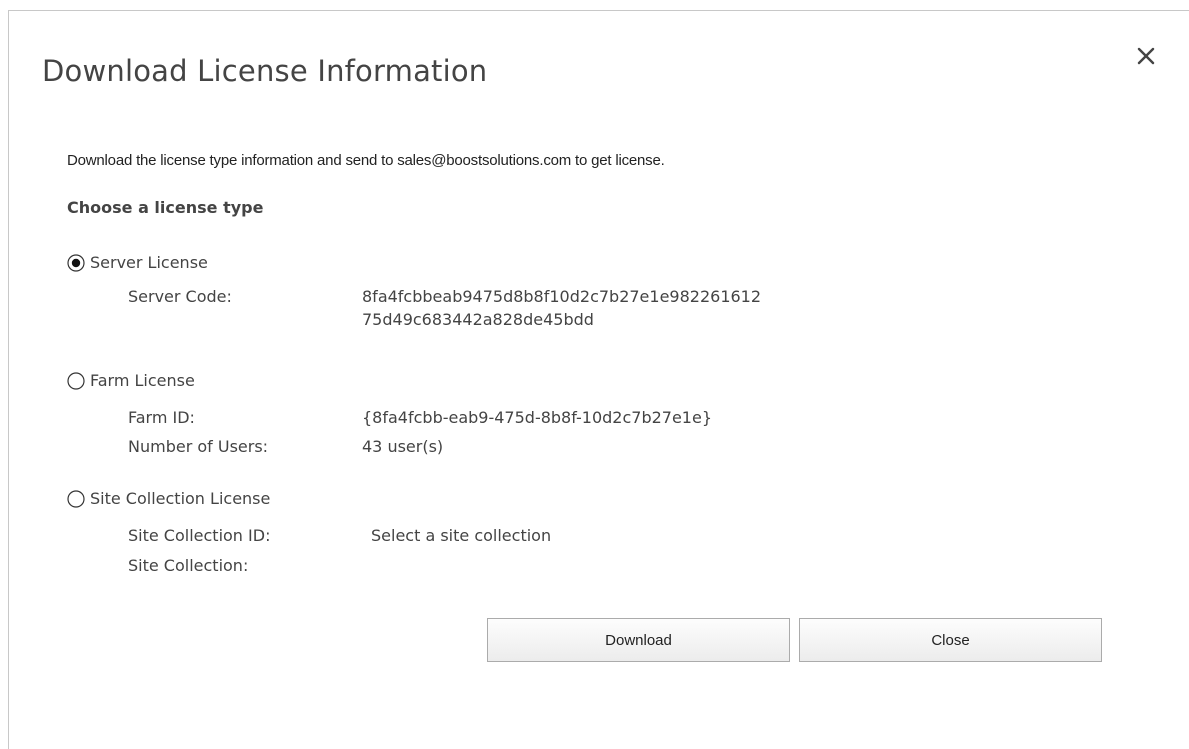 This screenshot has height=749, width=1189. I want to click on close-button: Close, so click(950, 640).